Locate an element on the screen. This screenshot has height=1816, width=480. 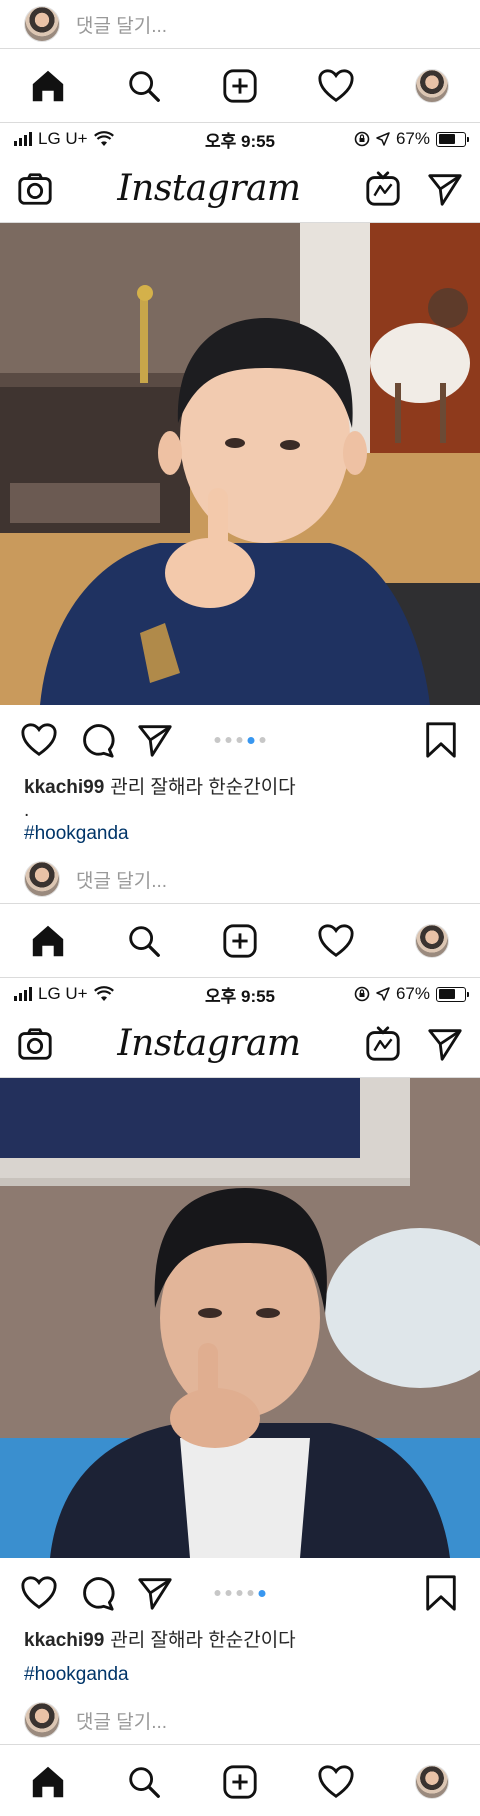
post-actions is located at coordinates (240, 1593).